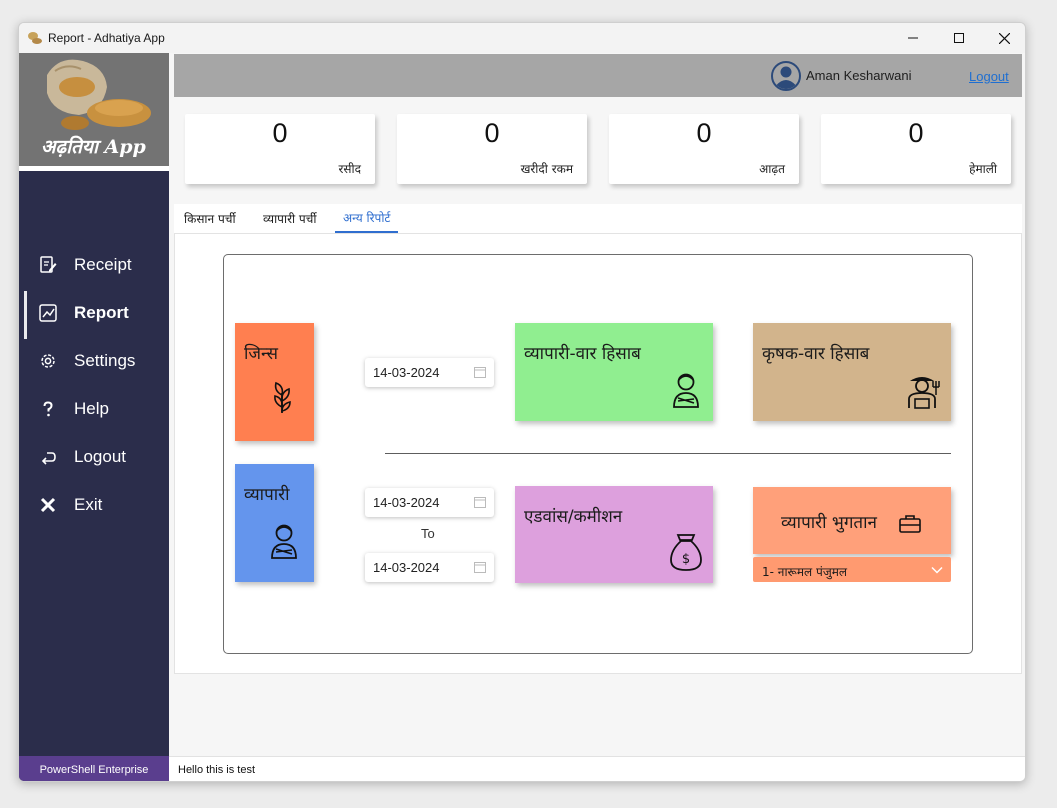 The width and height of the screenshot is (1057, 808). What do you see at coordinates (428, 533) in the screenshot?
I see `to-label: To` at bounding box center [428, 533].